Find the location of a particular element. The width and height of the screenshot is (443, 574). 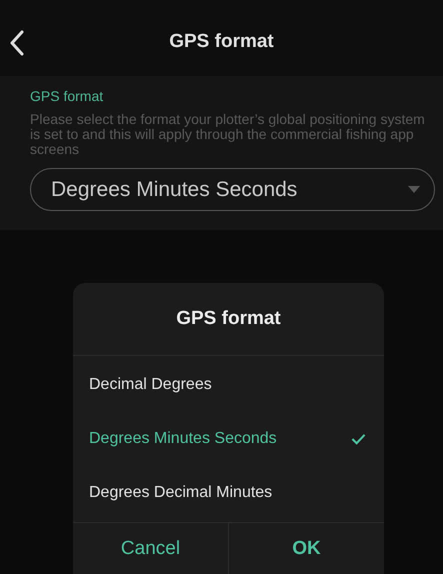

checkmark-icon is located at coordinates (358, 439).